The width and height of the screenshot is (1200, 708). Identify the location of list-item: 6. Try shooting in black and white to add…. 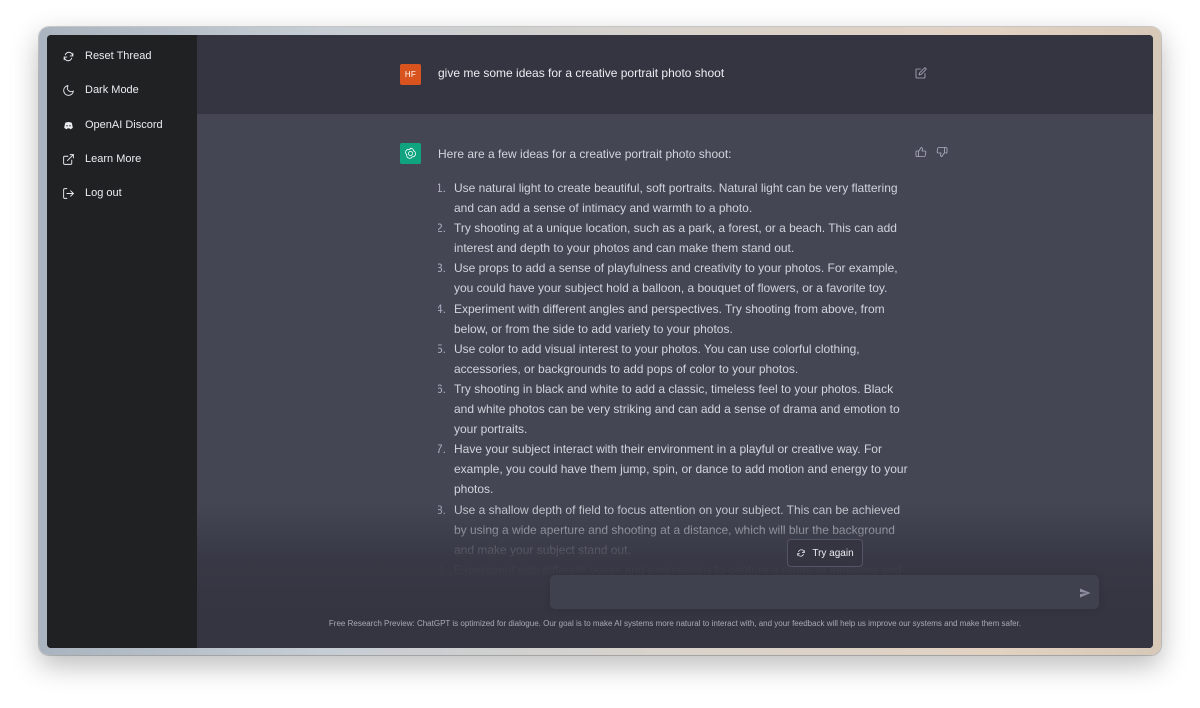
(675, 409).